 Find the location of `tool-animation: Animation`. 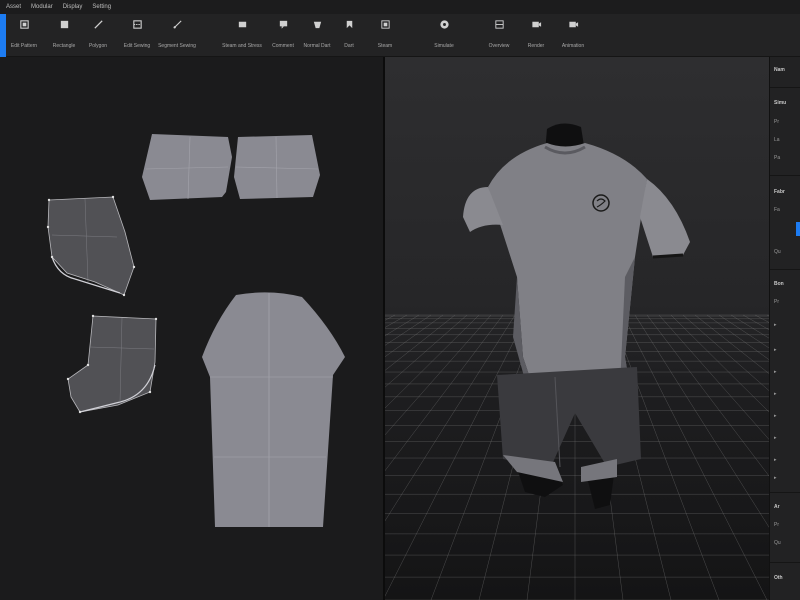

tool-animation: Animation is located at coordinates (573, 33).